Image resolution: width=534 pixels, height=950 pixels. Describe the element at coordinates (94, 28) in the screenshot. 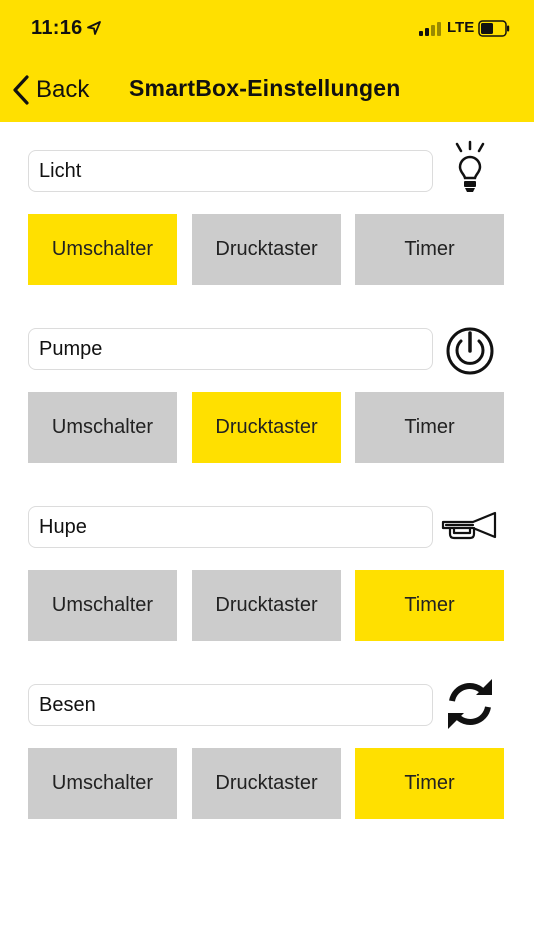

I see `location-arrow-icon` at that location.